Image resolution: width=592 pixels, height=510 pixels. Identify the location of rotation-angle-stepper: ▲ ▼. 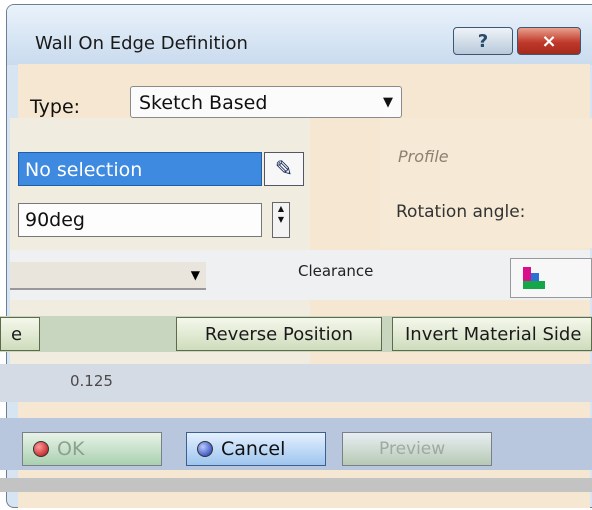
(281, 220).